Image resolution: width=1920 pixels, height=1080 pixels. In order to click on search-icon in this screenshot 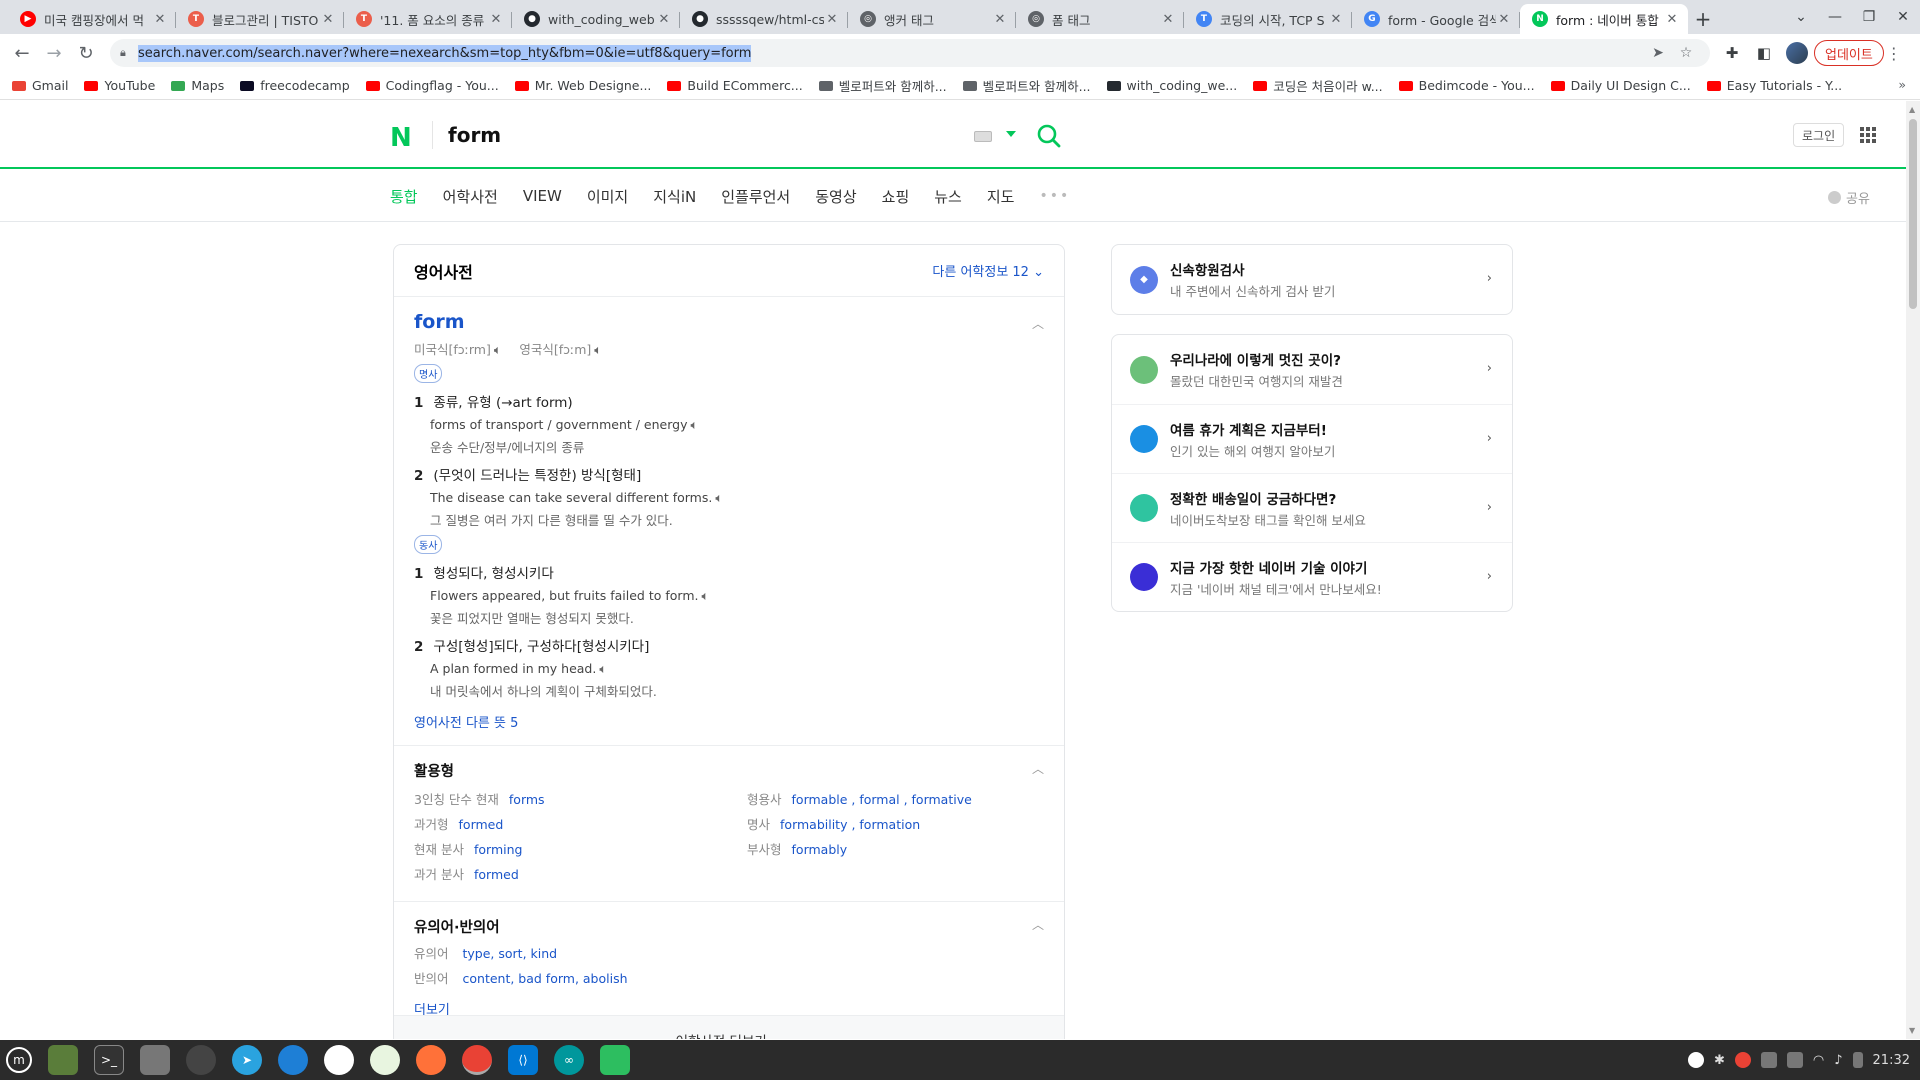, I will do `click(1049, 136)`.